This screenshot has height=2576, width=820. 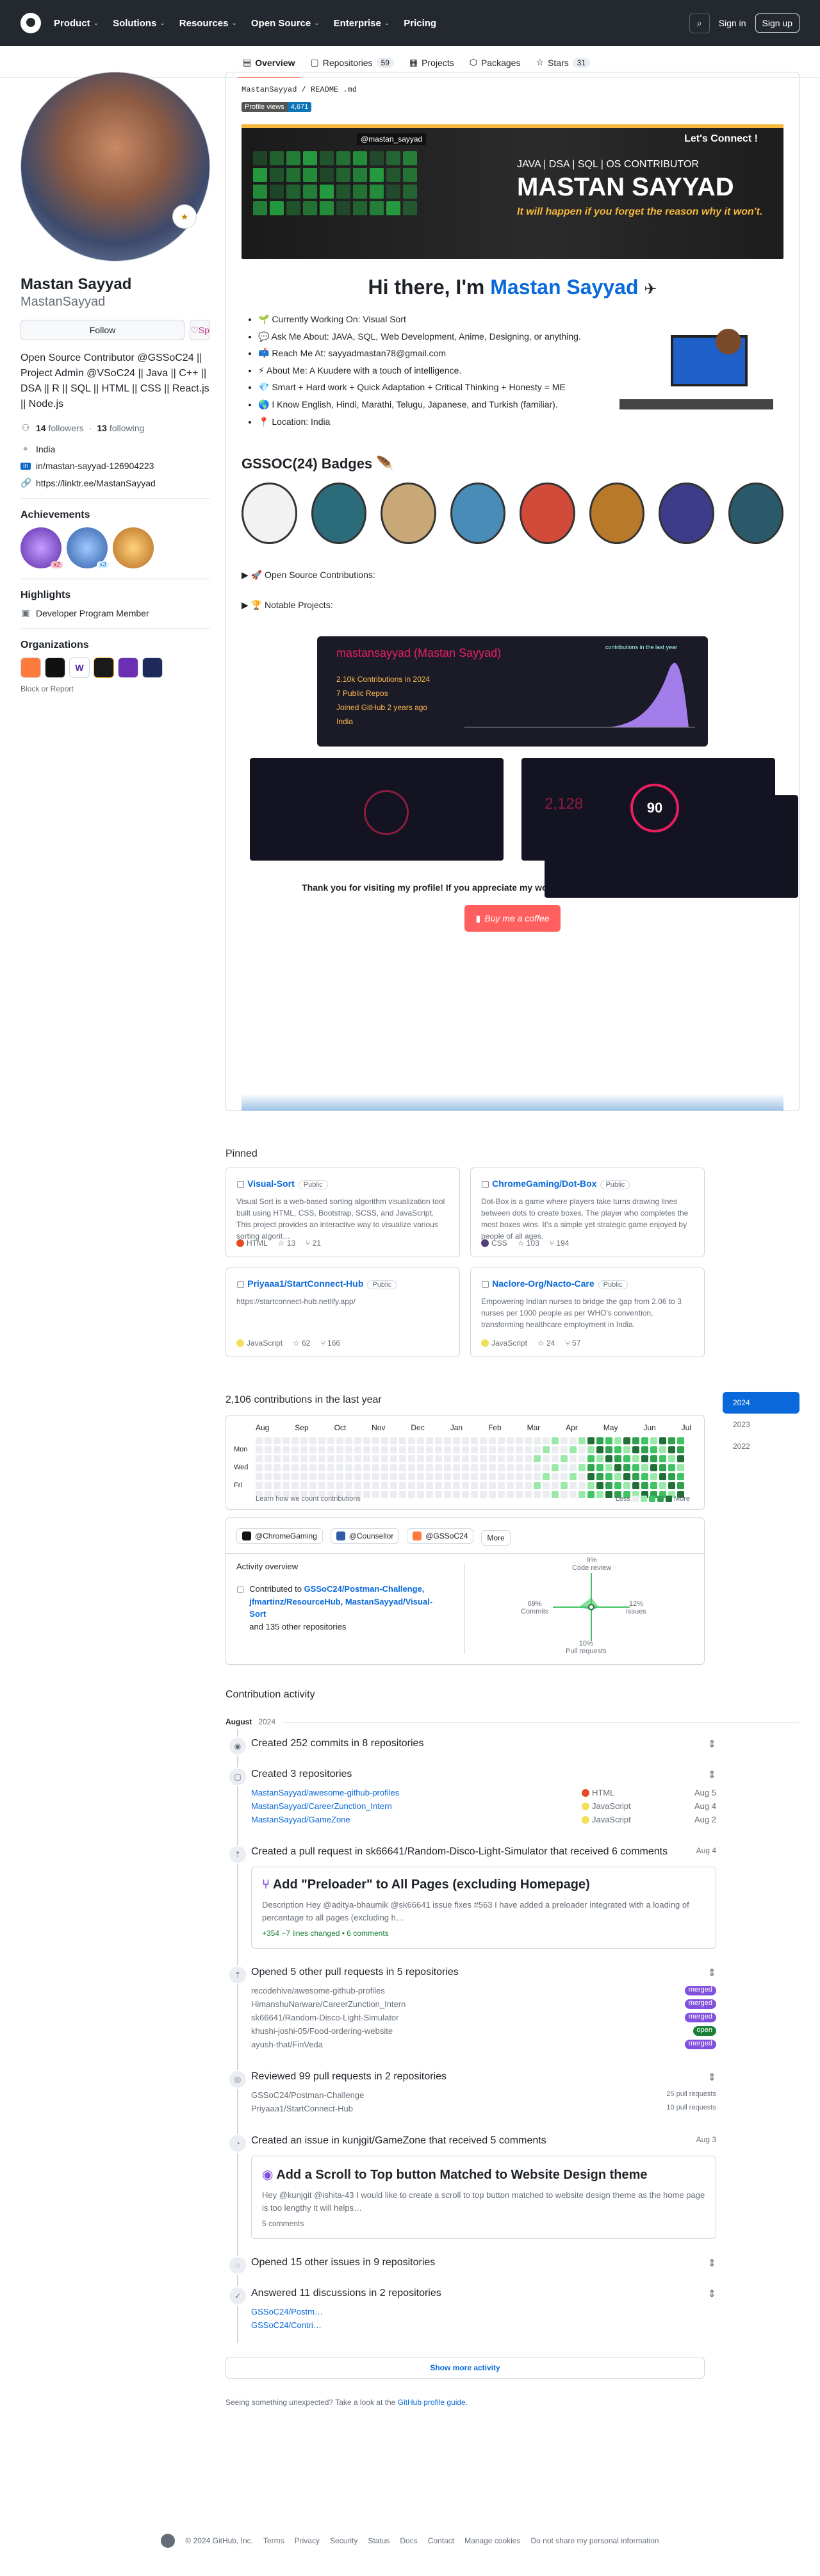 I want to click on sign-in-link: Sign in, so click(x=732, y=23).